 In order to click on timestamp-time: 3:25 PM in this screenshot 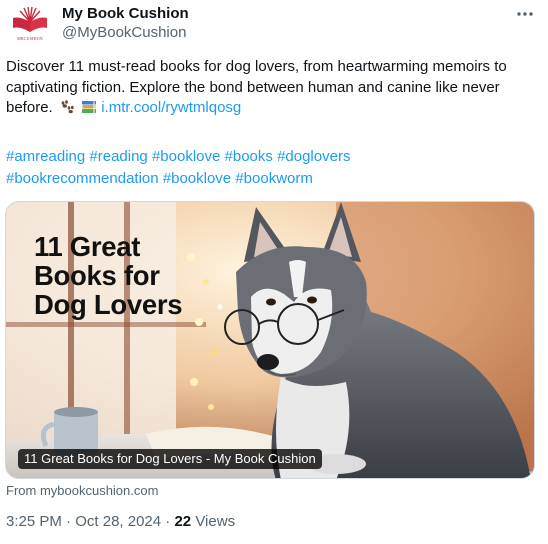, I will do `click(34, 521)`.